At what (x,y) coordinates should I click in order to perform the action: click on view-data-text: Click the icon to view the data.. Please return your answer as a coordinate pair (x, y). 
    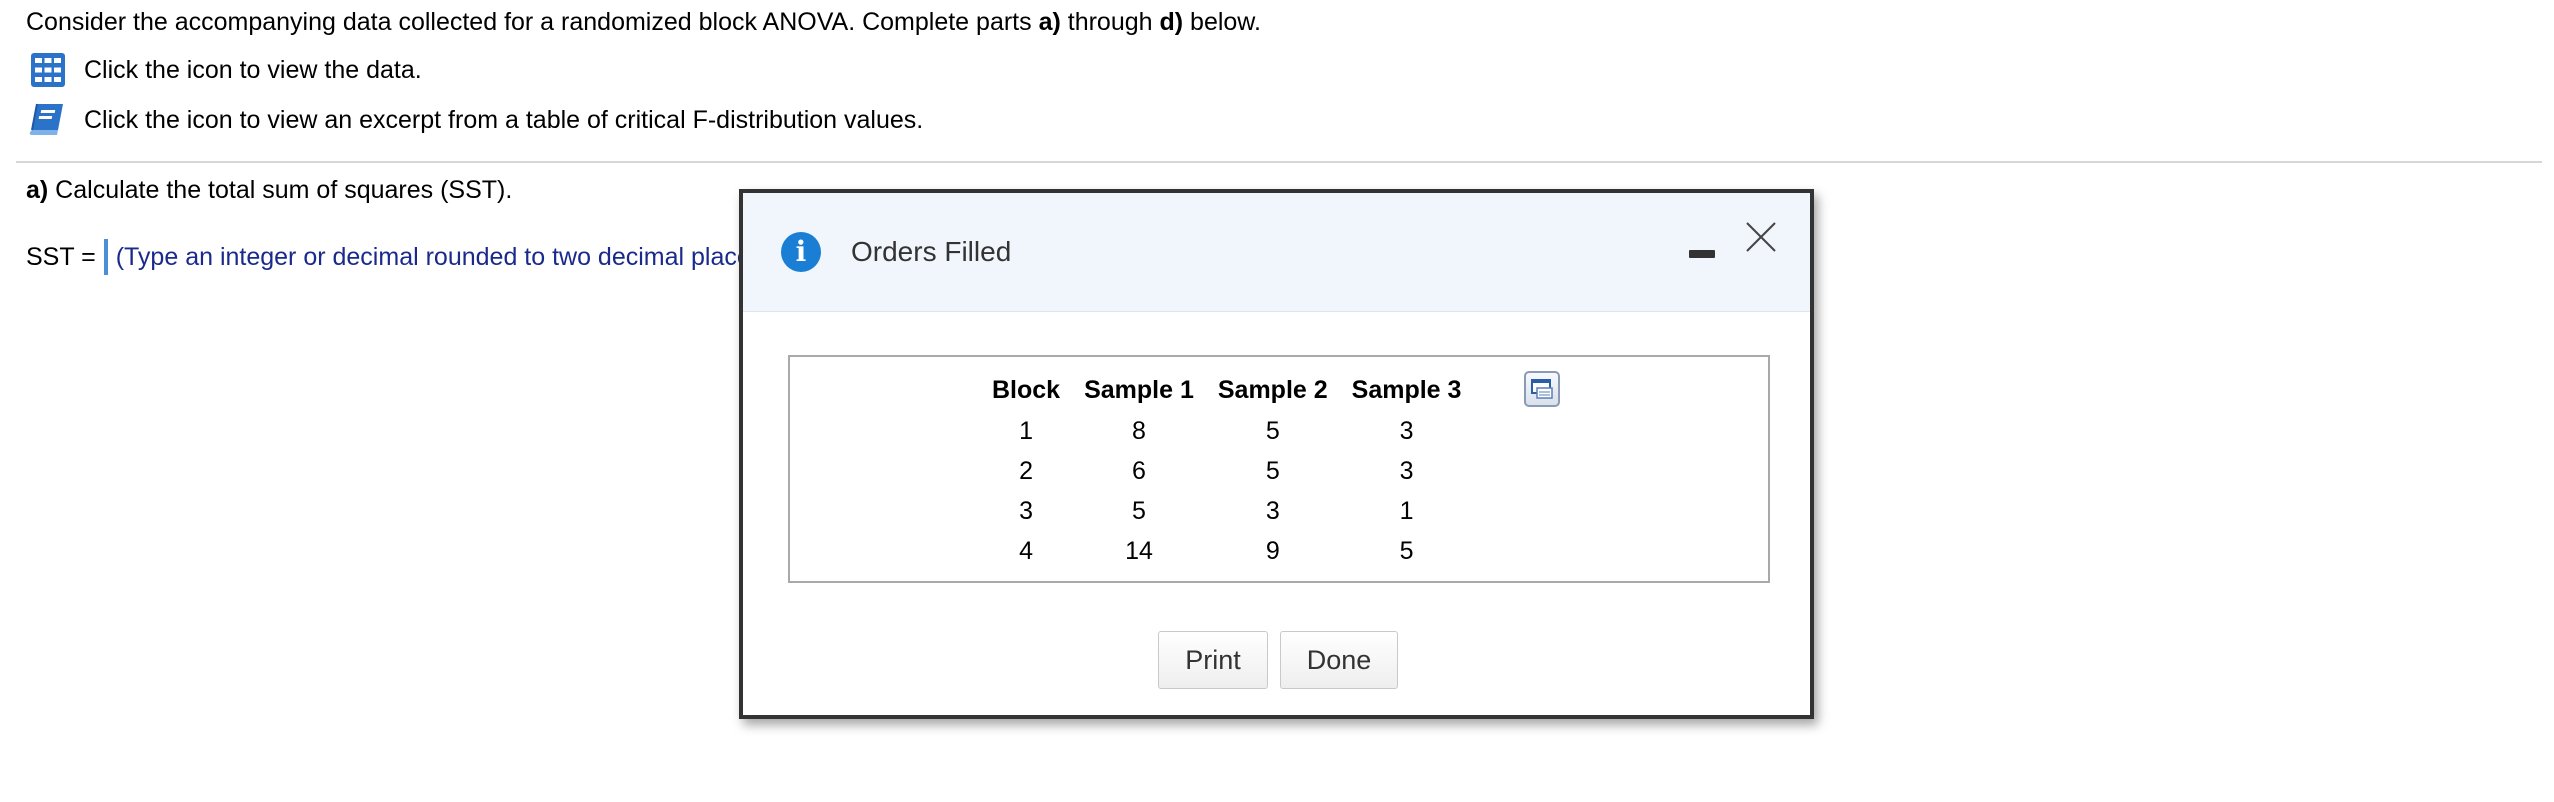
    Looking at the image, I should click on (253, 69).